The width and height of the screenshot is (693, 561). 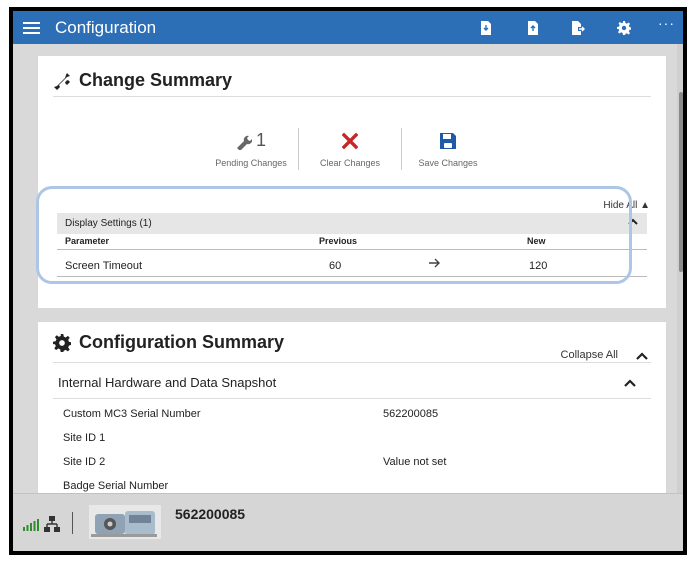 What do you see at coordinates (260, 140) in the screenshot?
I see `pending-count: 1` at bounding box center [260, 140].